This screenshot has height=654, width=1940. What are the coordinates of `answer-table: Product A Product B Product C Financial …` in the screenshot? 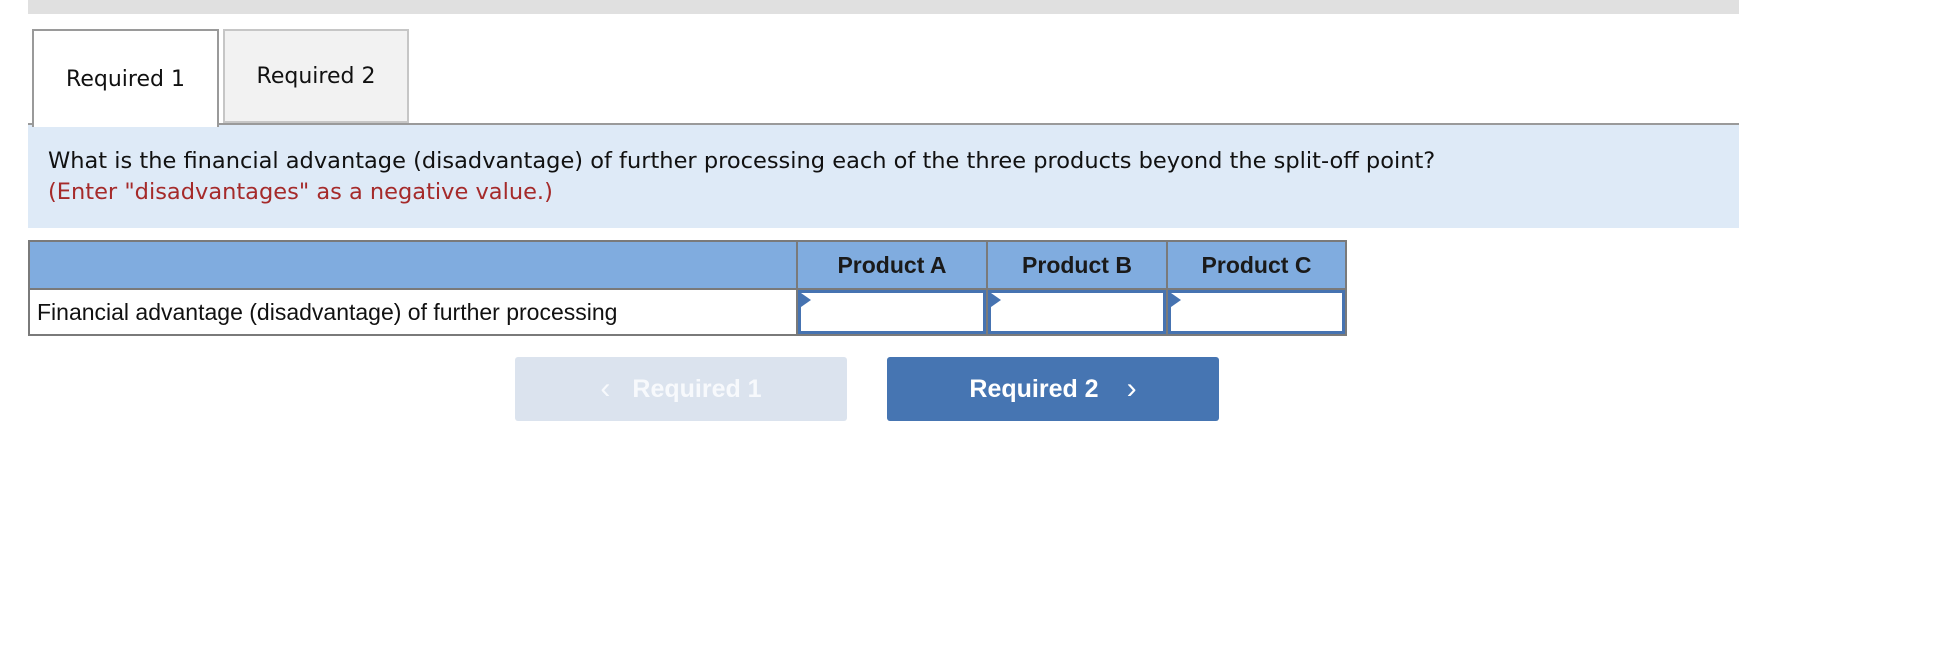 It's located at (687, 288).